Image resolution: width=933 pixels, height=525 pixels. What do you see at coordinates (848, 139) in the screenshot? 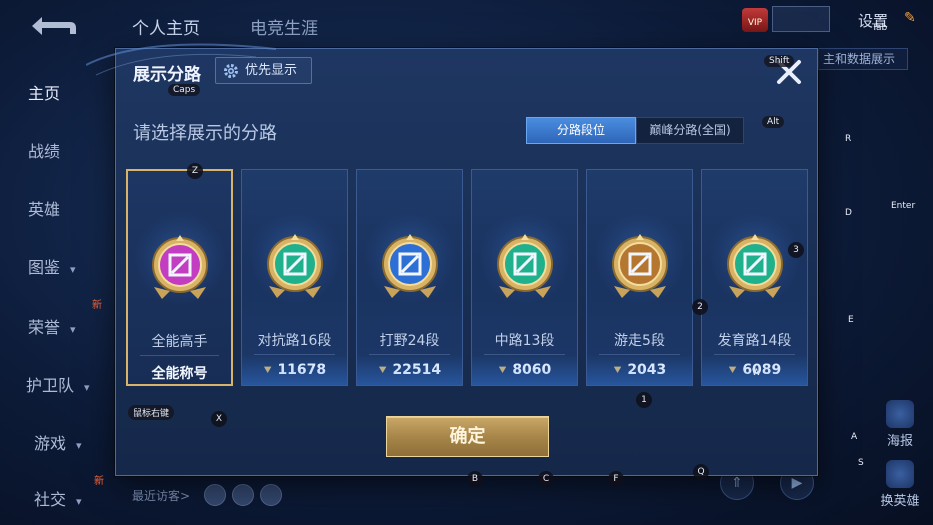
I see `key-hint: R` at bounding box center [848, 139].